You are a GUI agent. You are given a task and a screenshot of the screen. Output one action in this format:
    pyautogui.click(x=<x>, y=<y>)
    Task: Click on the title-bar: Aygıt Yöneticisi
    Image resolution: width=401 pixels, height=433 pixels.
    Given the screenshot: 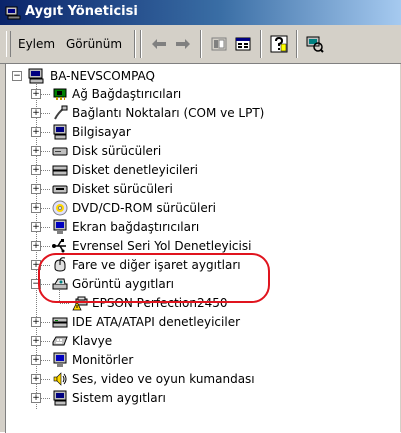 What is the action you would take?
    pyautogui.click(x=200, y=12)
    